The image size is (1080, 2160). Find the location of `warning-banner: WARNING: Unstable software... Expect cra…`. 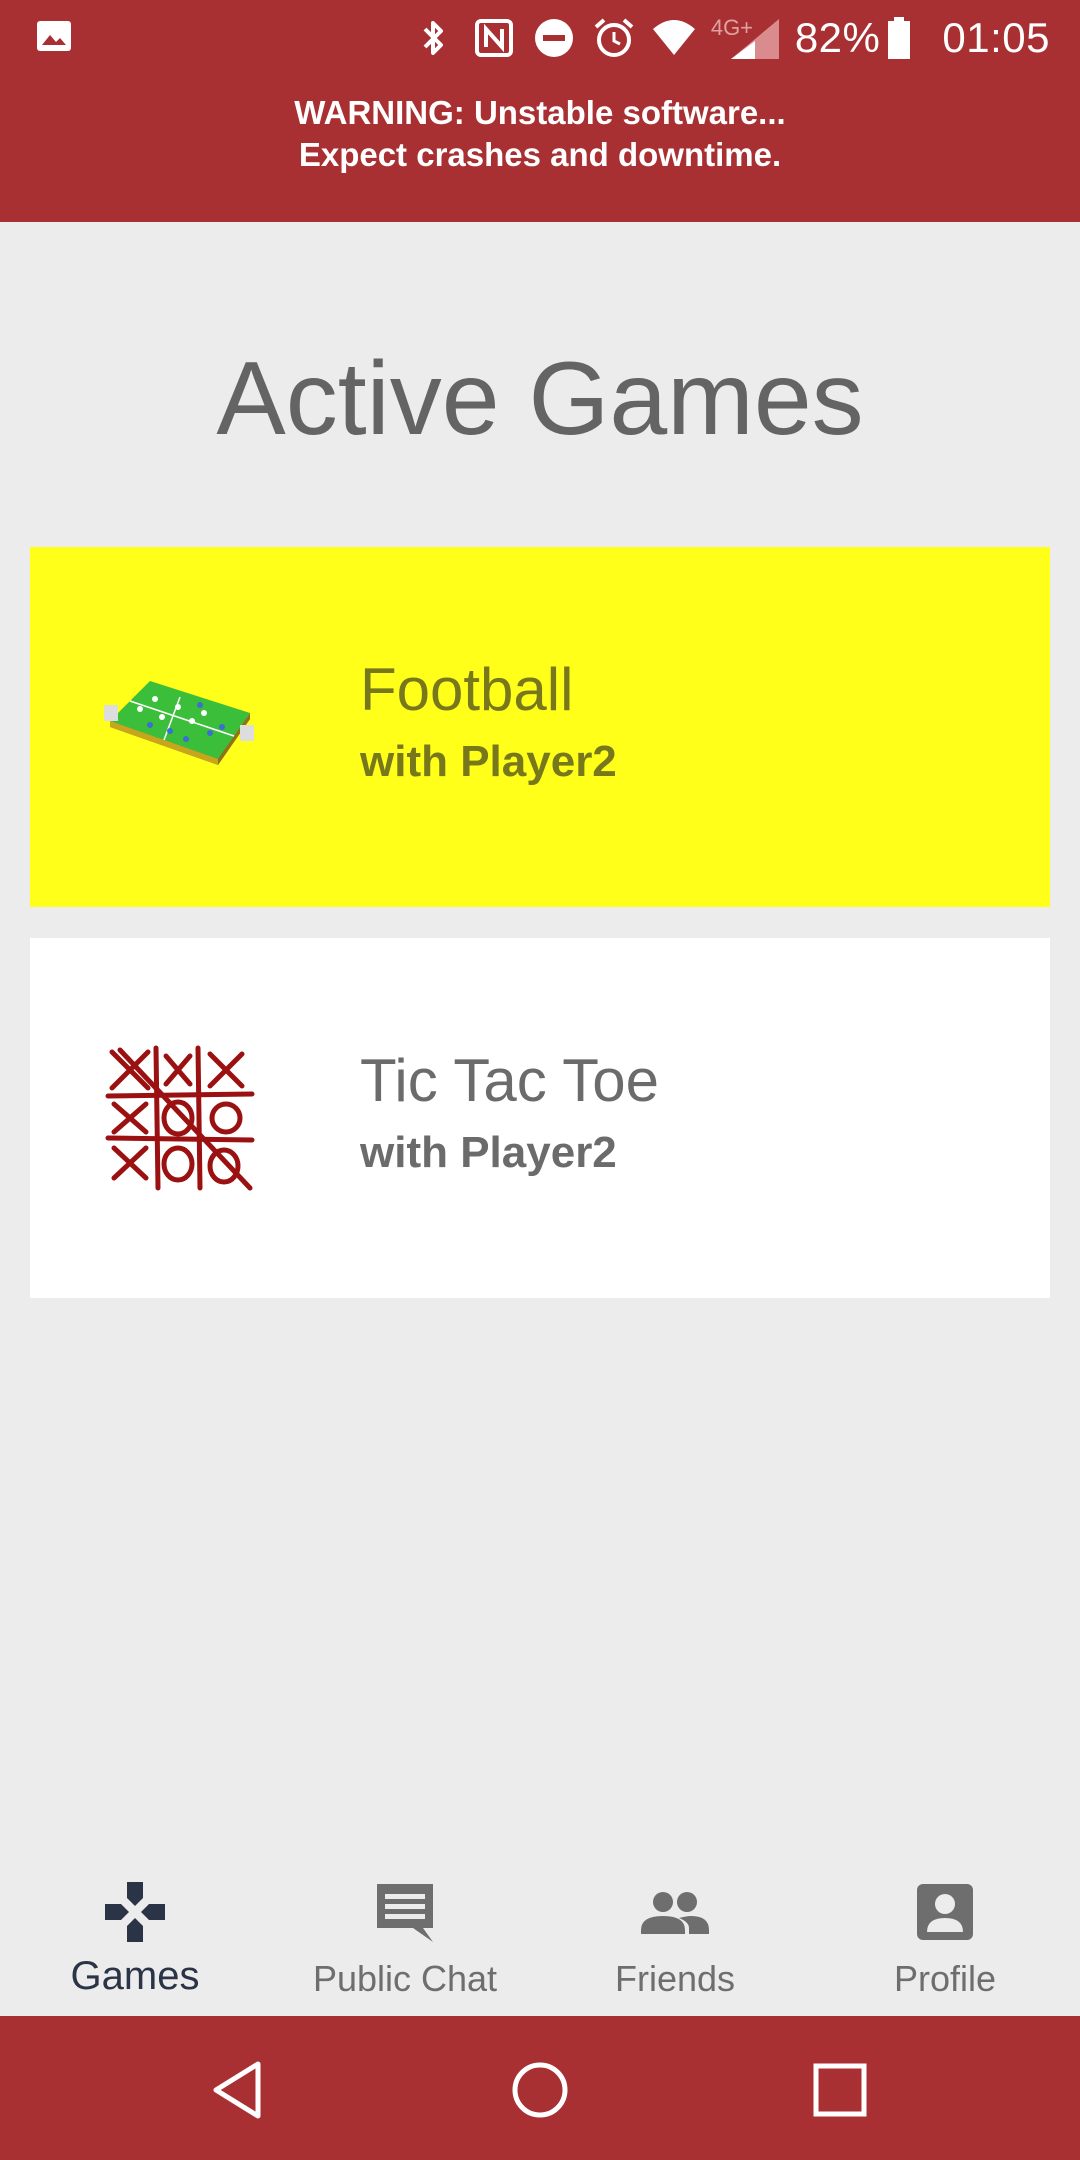

warning-banner: WARNING: Unstable software... Expect cra… is located at coordinates (540, 134).